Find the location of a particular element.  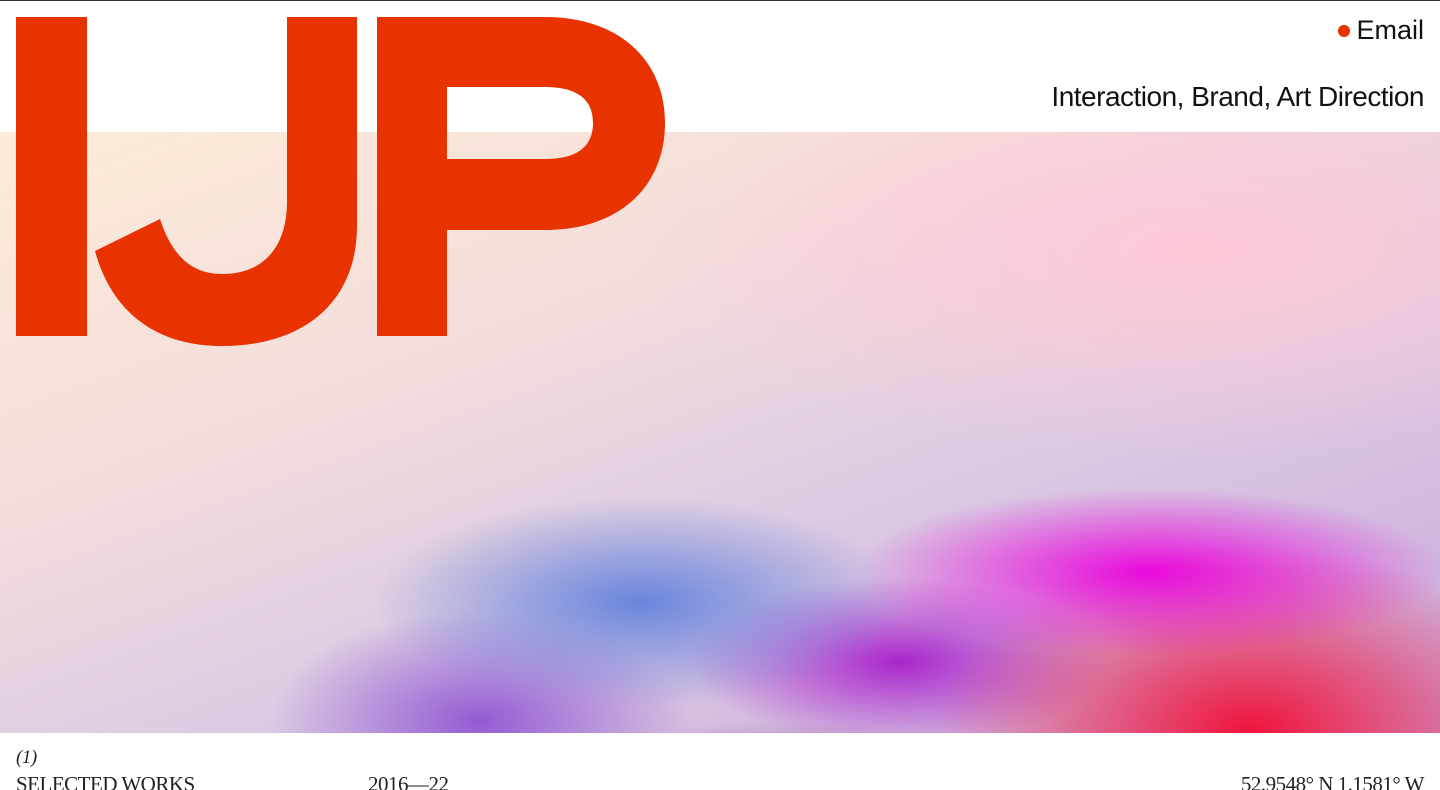

section-title: SELECTED WORKS is located at coordinates (105, 781).